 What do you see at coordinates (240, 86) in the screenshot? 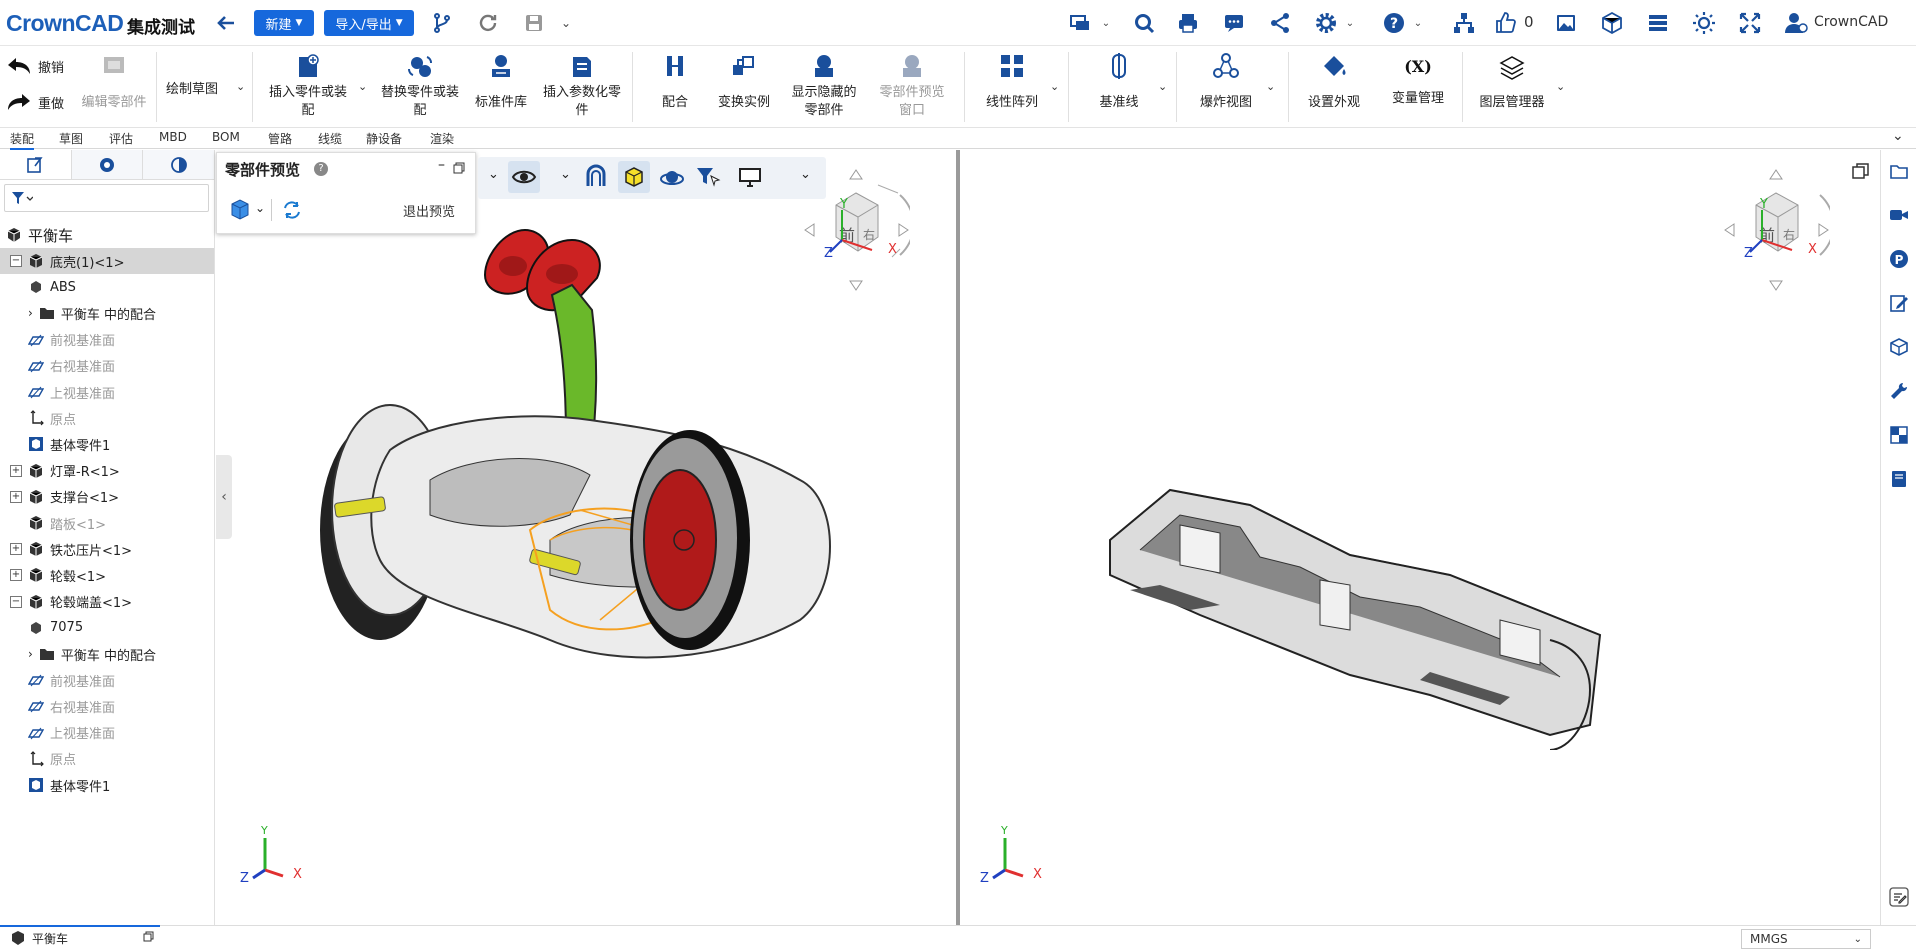
I see `sketch-dropdown: ⌄` at bounding box center [240, 86].